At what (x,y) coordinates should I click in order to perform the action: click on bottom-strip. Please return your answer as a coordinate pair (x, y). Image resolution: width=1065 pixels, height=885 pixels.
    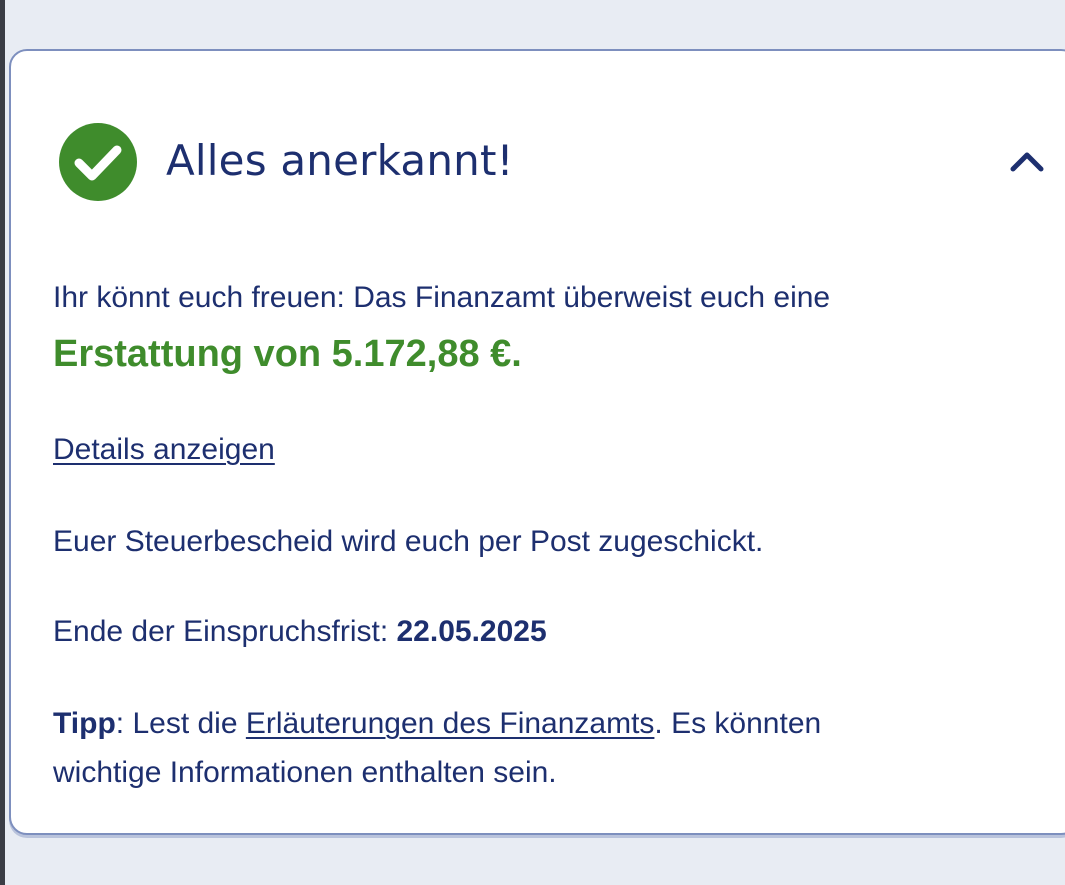
    Looking at the image, I should click on (535, 866).